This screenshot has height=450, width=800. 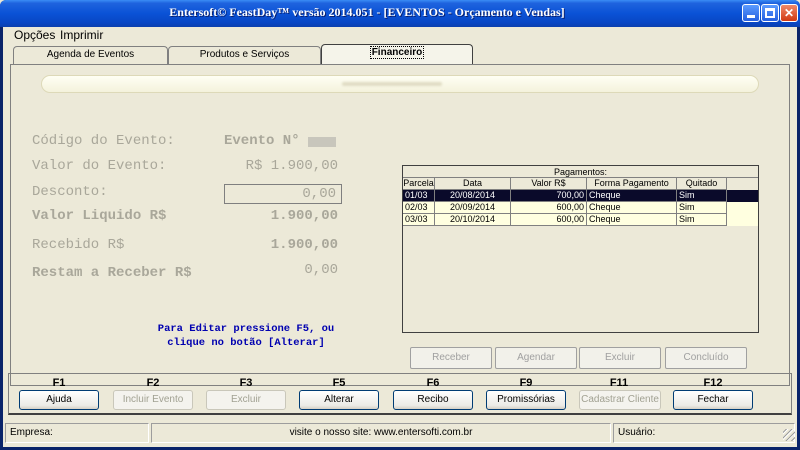 What do you see at coordinates (77, 433) in the screenshot?
I see `status-empresa: Empresa:` at bounding box center [77, 433].